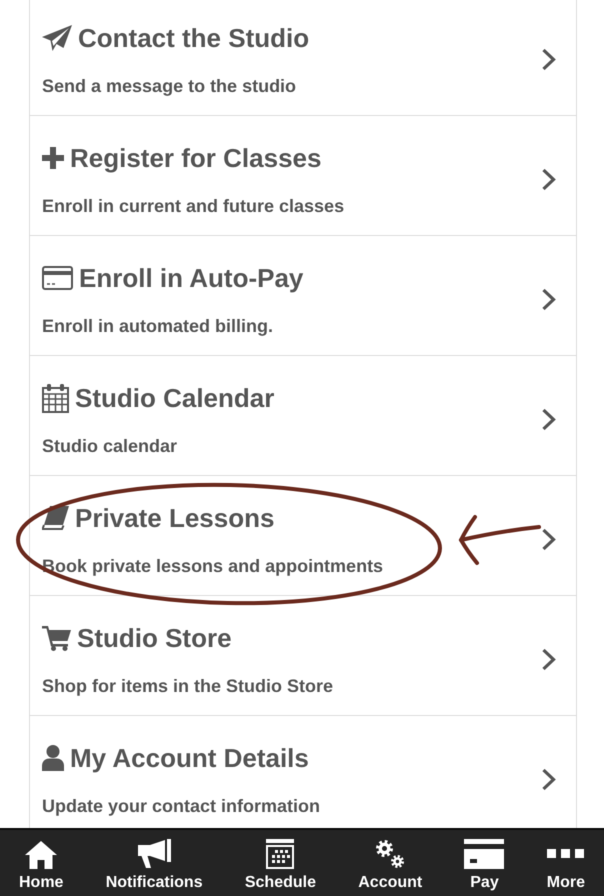 The width and height of the screenshot is (604, 896). What do you see at coordinates (189, 758) in the screenshot?
I see `item-title: My Account Details` at bounding box center [189, 758].